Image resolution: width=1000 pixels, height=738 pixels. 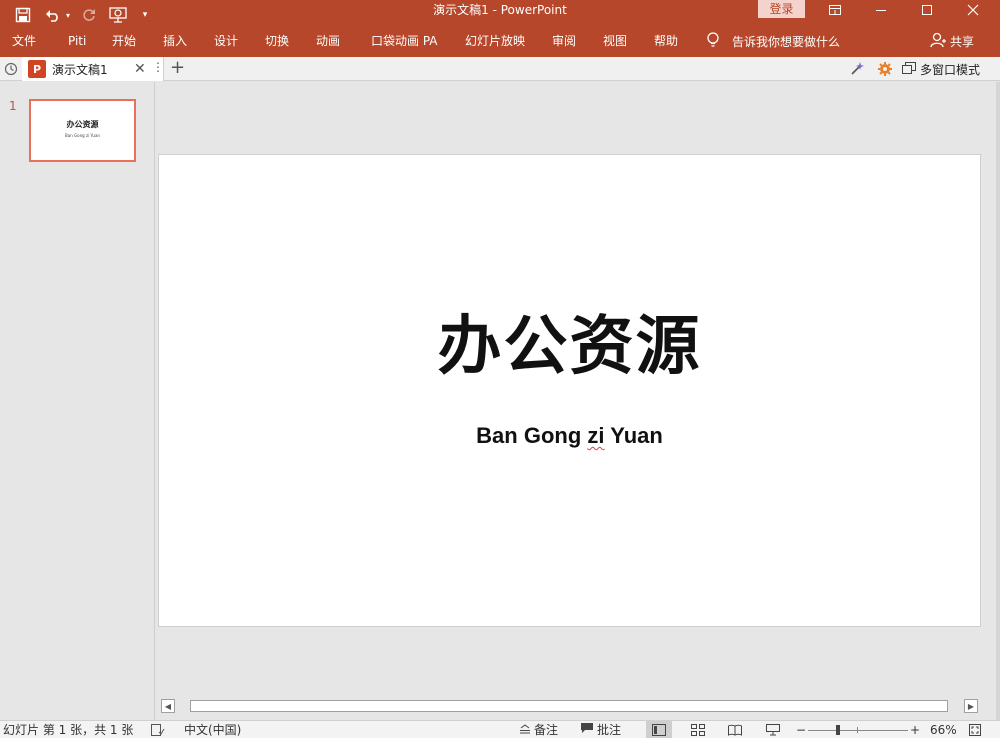 I want to click on slide-sorter-view-icon, so click(x=698, y=729).